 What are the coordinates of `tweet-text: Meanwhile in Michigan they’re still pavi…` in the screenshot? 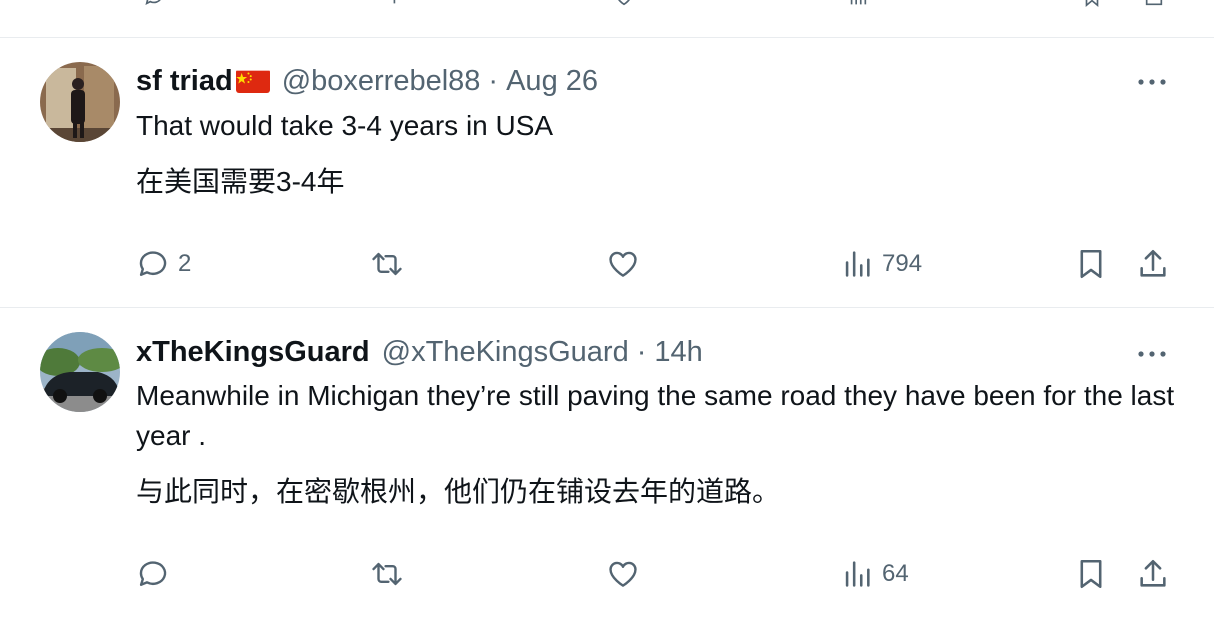 It's located at (655, 415).